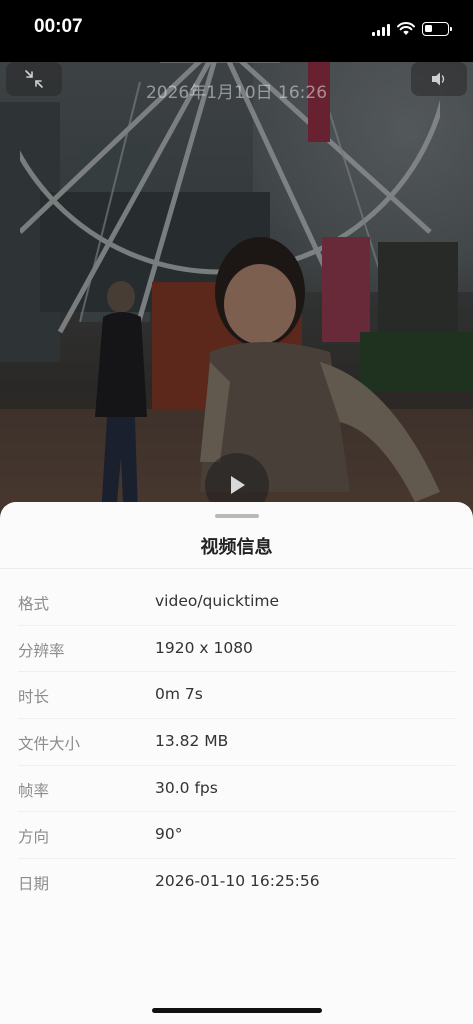 This screenshot has width=473, height=1024. What do you see at coordinates (169, 834) in the screenshot?
I see `info-value: 90°` at bounding box center [169, 834].